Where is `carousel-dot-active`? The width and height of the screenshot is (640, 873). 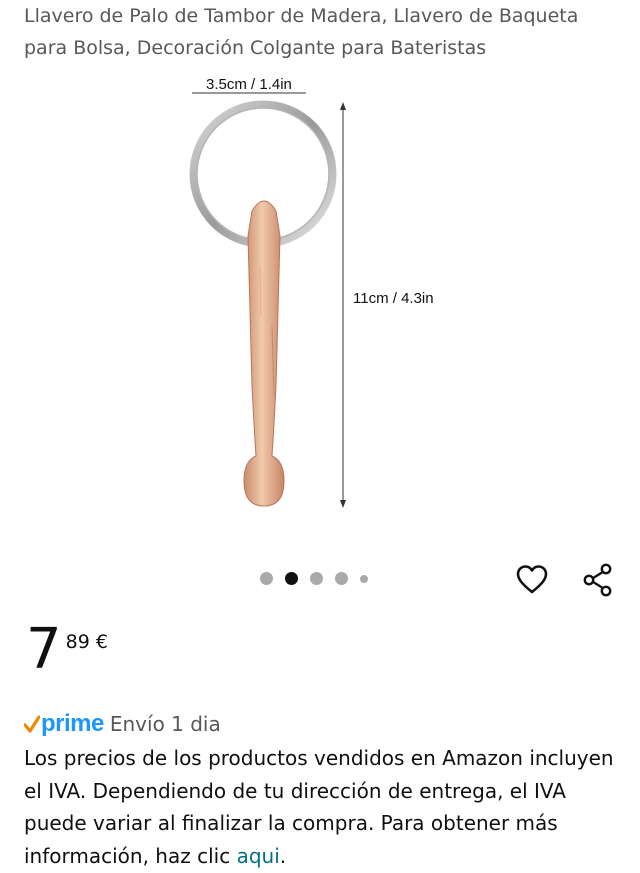 carousel-dot-active is located at coordinates (291, 578).